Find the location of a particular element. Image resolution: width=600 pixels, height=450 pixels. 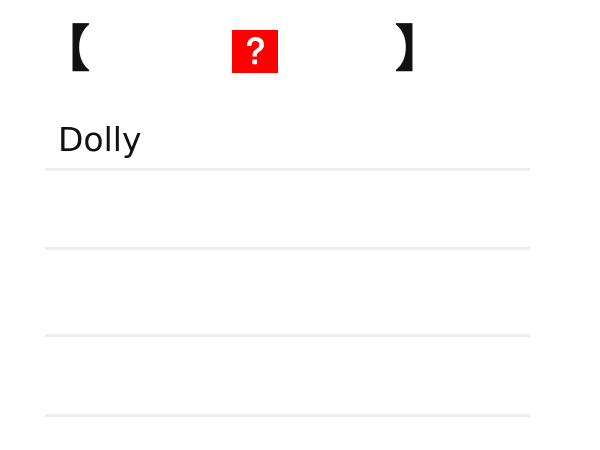

question-mark-icon is located at coordinates (255, 51).